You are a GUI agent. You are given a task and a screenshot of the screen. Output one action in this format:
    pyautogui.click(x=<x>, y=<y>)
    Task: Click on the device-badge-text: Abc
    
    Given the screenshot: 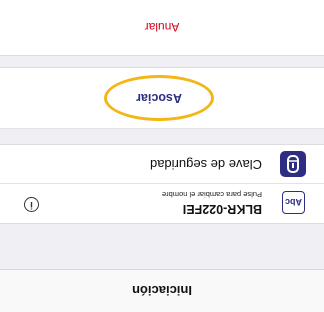 What is the action you would take?
    pyautogui.click(x=294, y=202)
    